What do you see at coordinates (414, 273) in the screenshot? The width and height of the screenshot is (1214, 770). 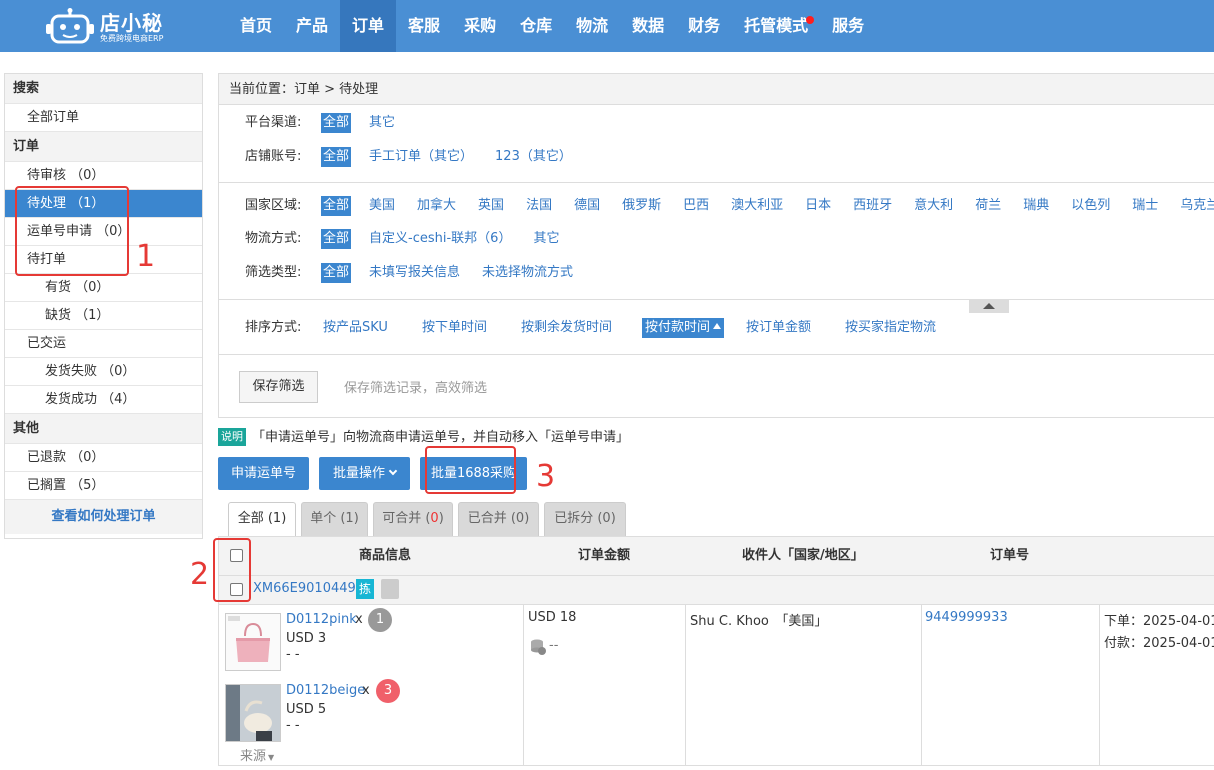 I see `filter-option: 未填写报关信息` at bounding box center [414, 273].